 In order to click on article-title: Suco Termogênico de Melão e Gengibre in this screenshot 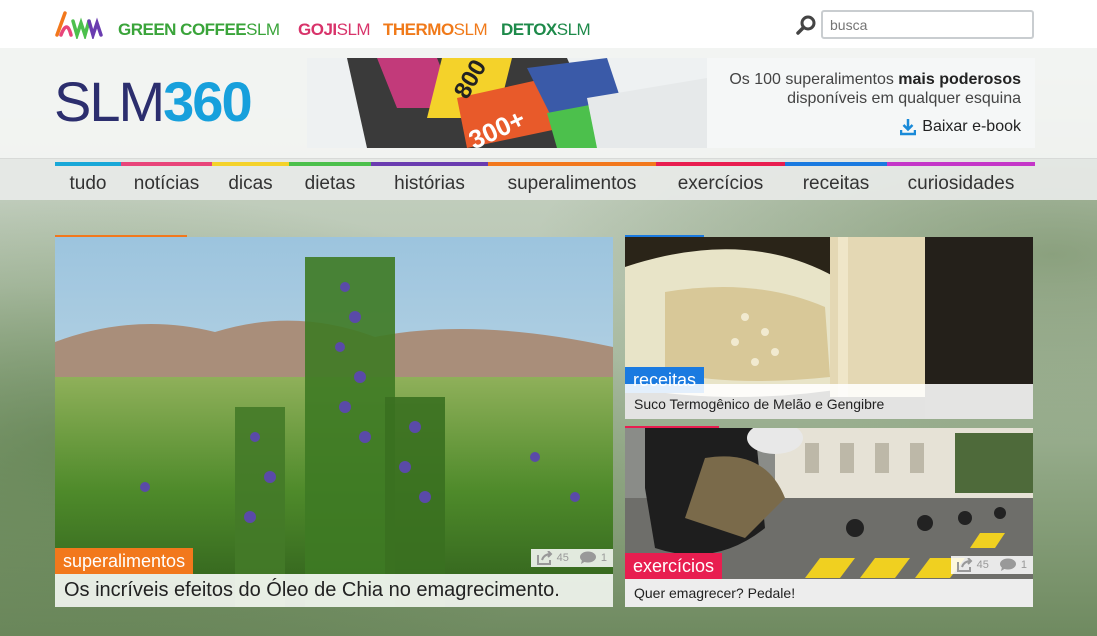, I will do `click(829, 401)`.